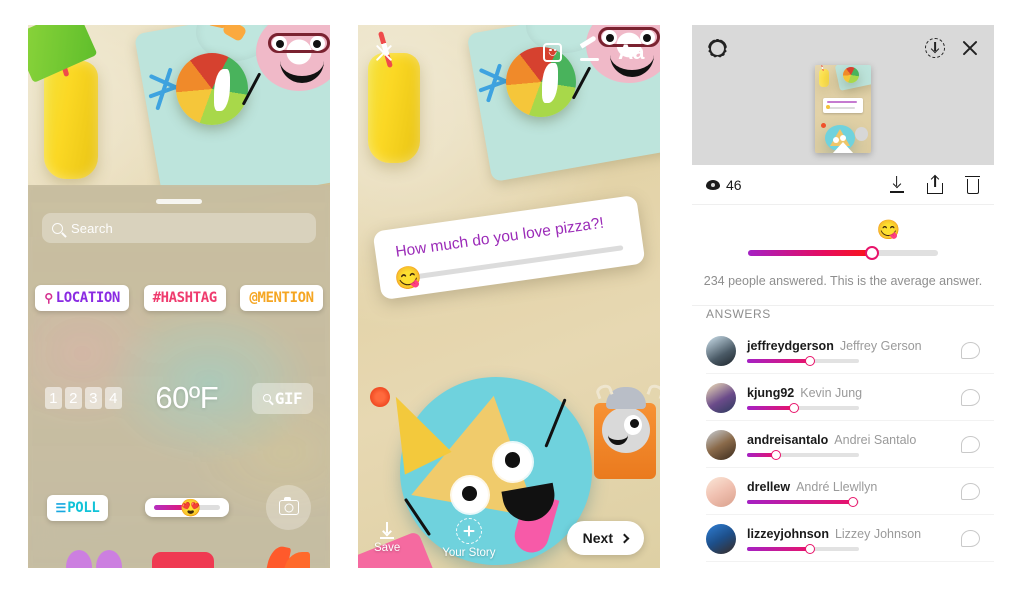 The width and height of the screenshot is (1024, 594). I want to click on table-row: jeffreydgerson Jeffrey Gerson, so click(843, 350).